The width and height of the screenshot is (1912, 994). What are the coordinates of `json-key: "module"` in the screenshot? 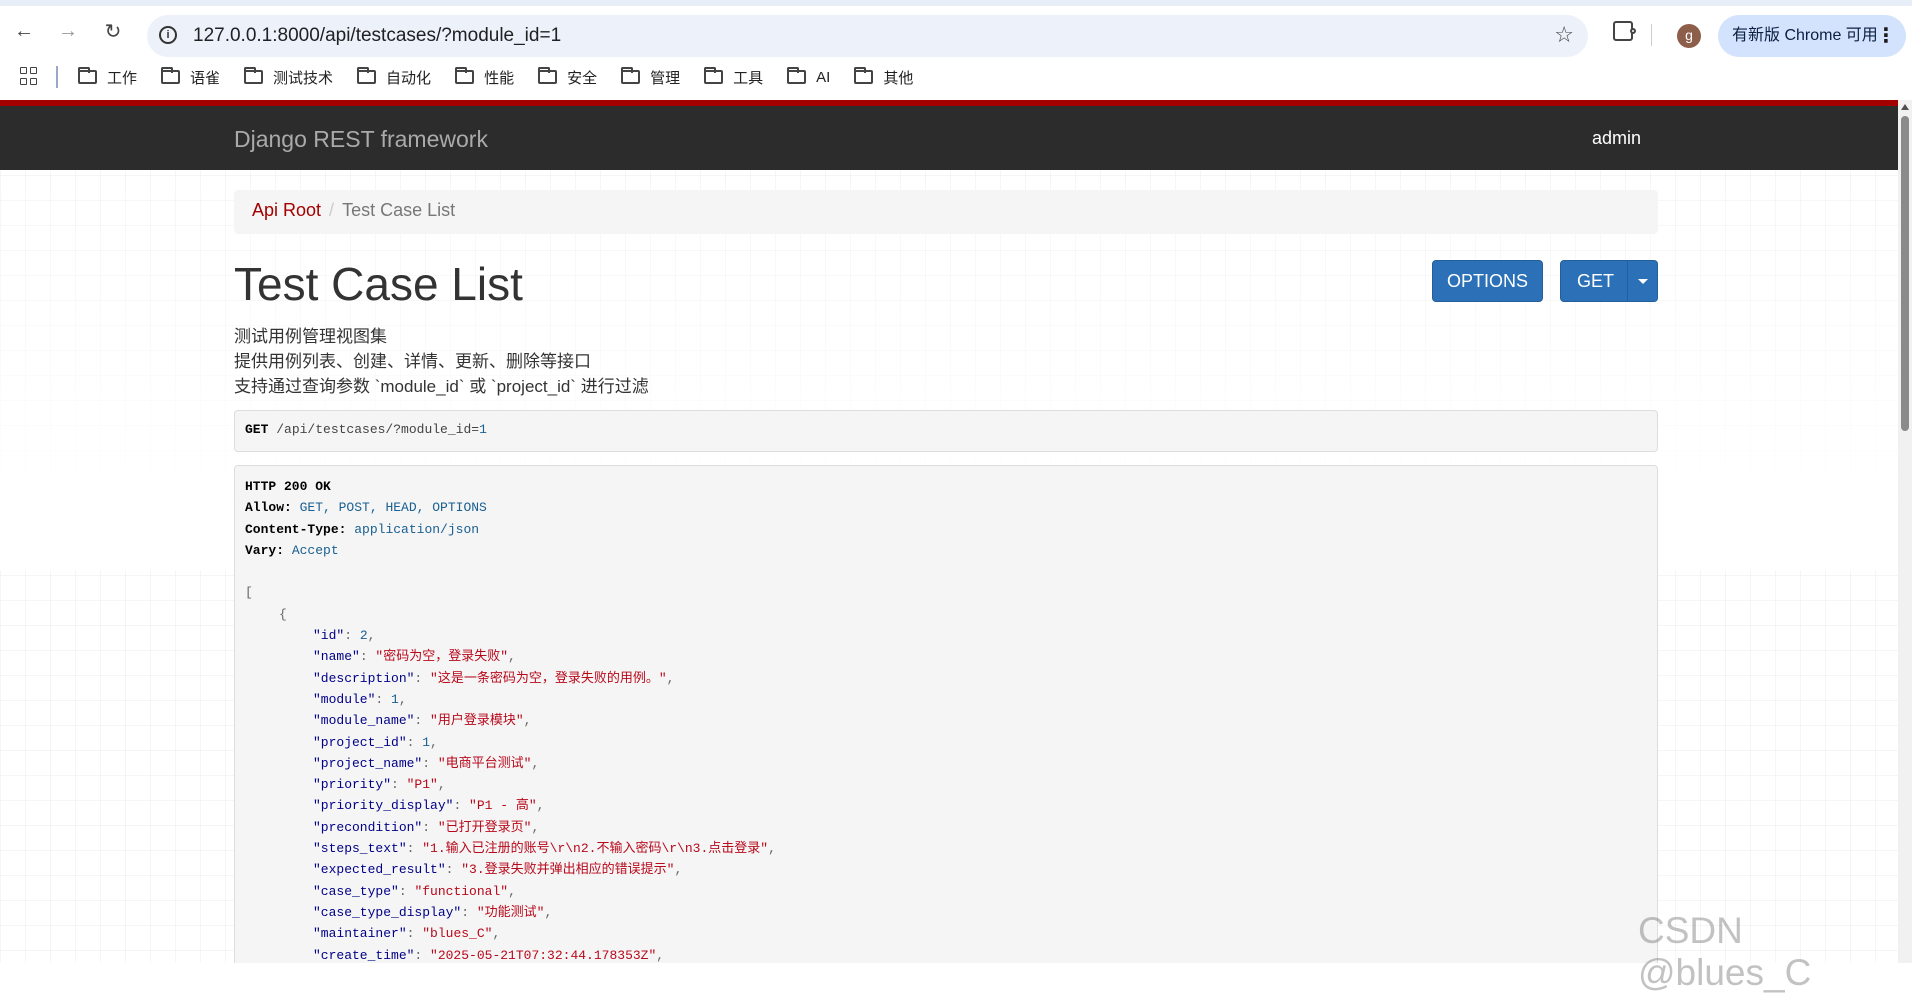 It's located at (344, 699).